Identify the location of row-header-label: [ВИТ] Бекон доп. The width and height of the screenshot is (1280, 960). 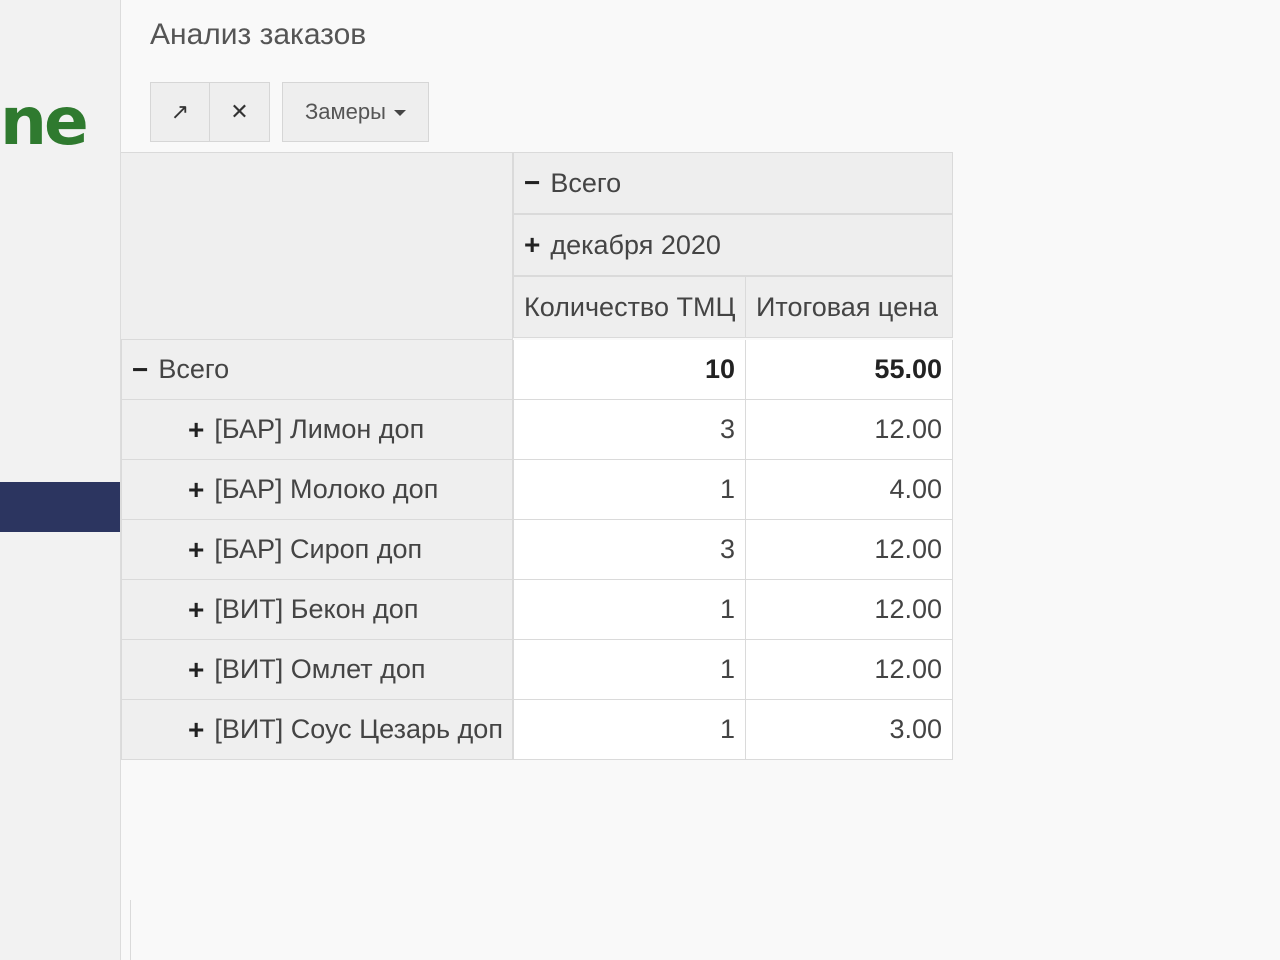
(316, 609).